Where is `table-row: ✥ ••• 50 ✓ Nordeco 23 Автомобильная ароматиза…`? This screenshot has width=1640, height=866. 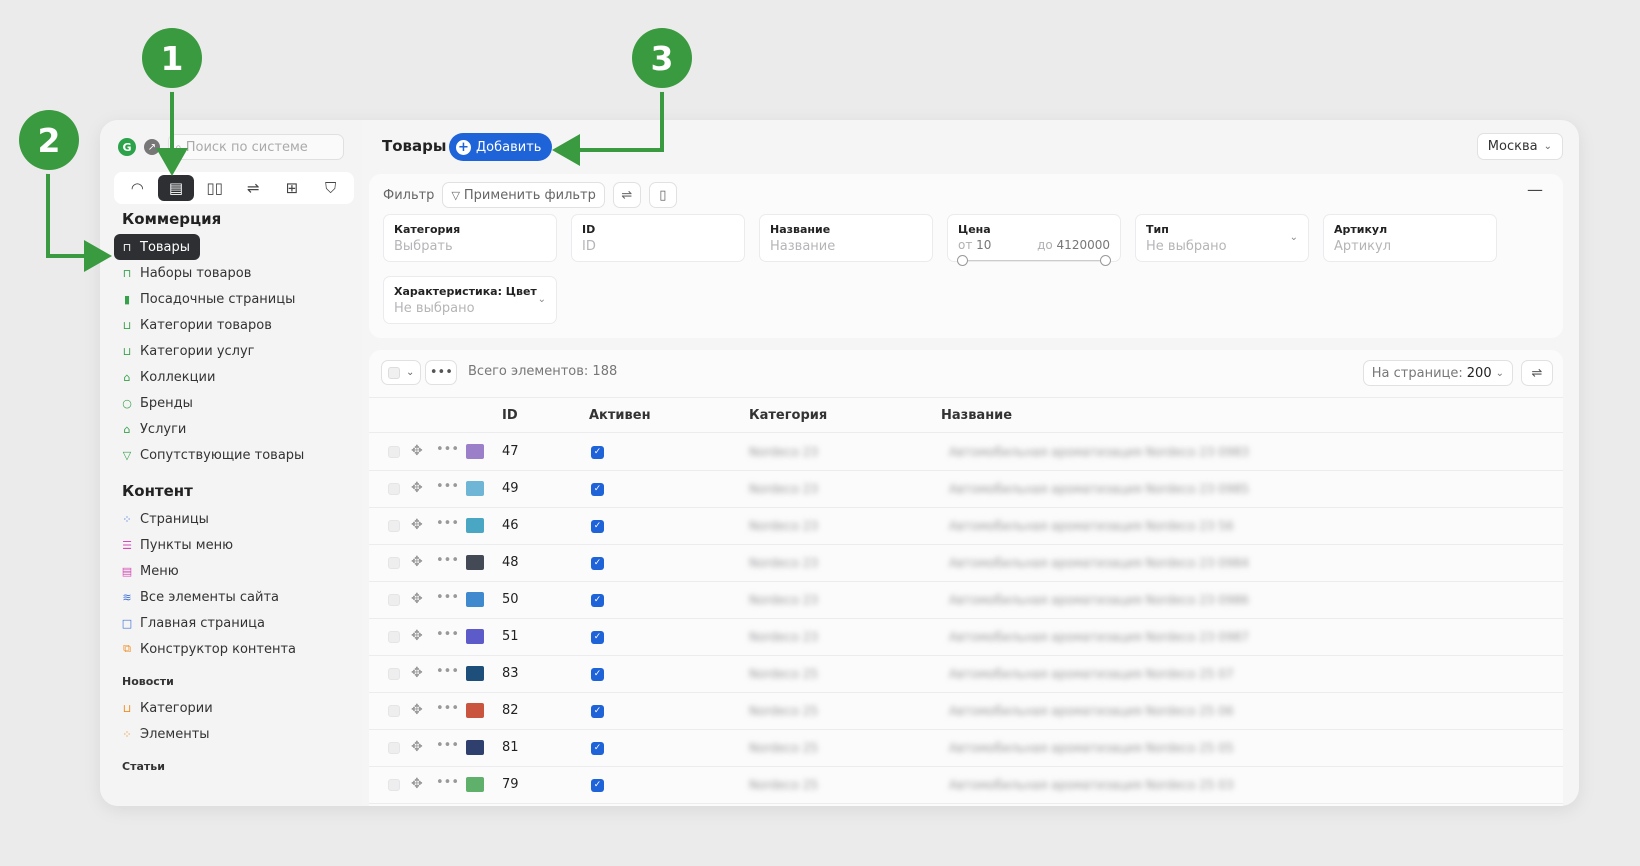 table-row: ✥ ••• 50 ✓ Nordeco 23 Автомобильная ароматиза… is located at coordinates (966, 600).